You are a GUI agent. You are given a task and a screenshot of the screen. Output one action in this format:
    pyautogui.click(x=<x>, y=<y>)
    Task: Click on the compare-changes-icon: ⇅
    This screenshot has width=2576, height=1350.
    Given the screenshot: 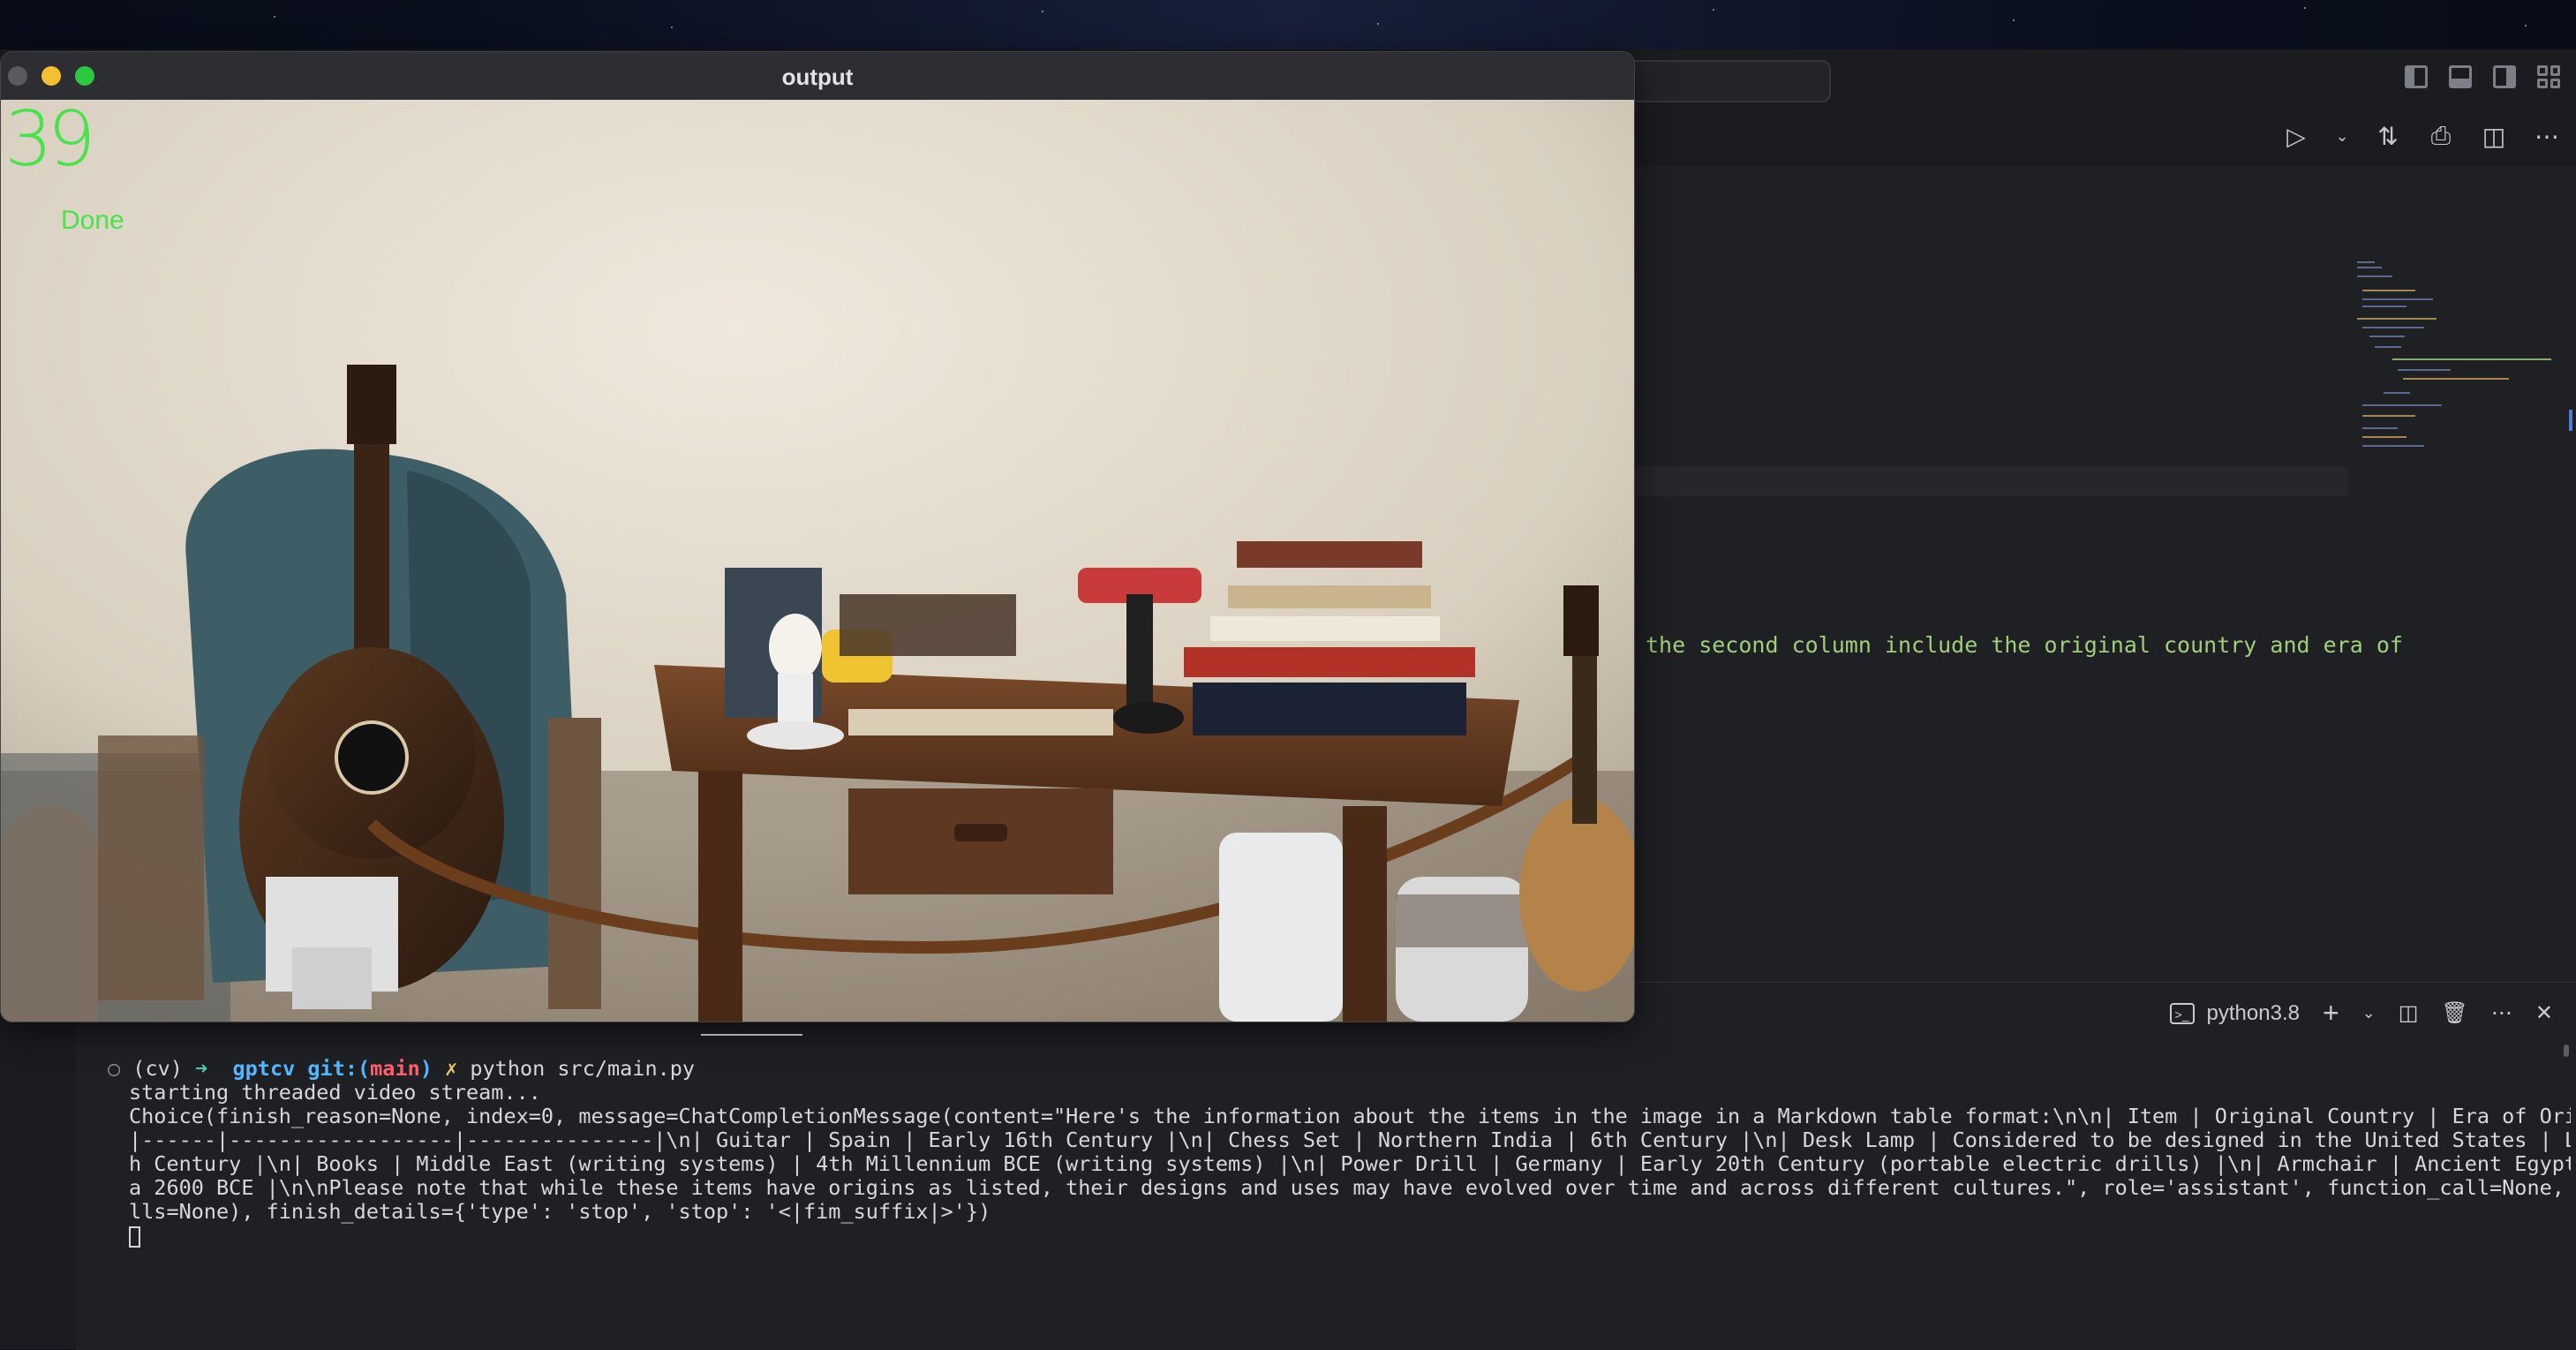 What is the action you would take?
    pyautogui.click(x=2388, y=136)
    